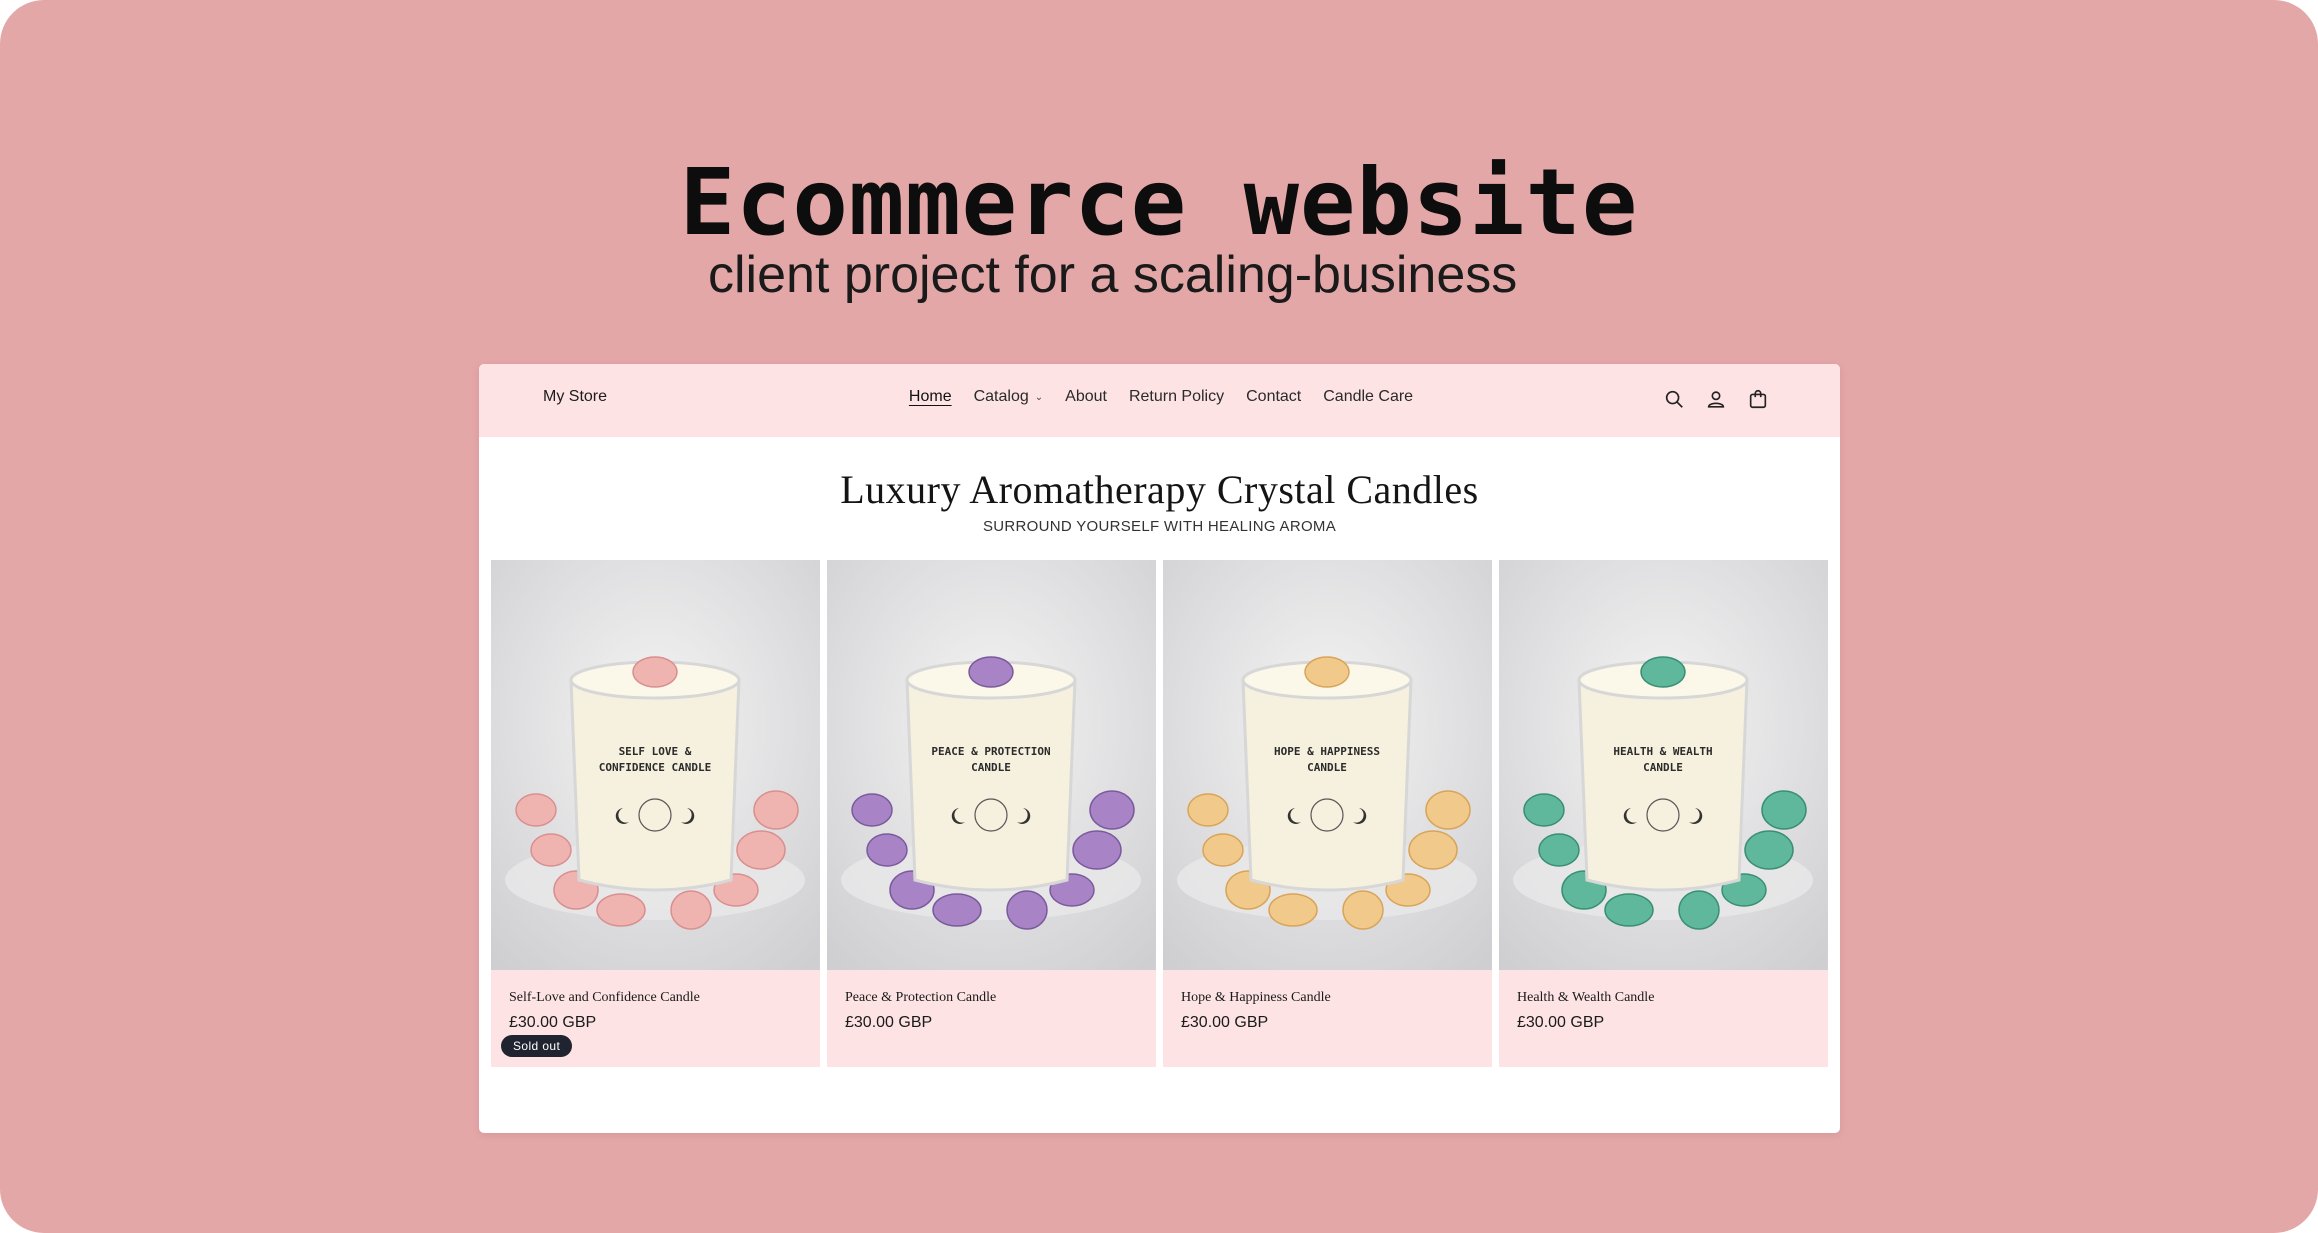 This screenshot has height=1233, width=2318. I want to click on product-image: HOPE & HAPPINESS CANDLE, so click(1327, 765).